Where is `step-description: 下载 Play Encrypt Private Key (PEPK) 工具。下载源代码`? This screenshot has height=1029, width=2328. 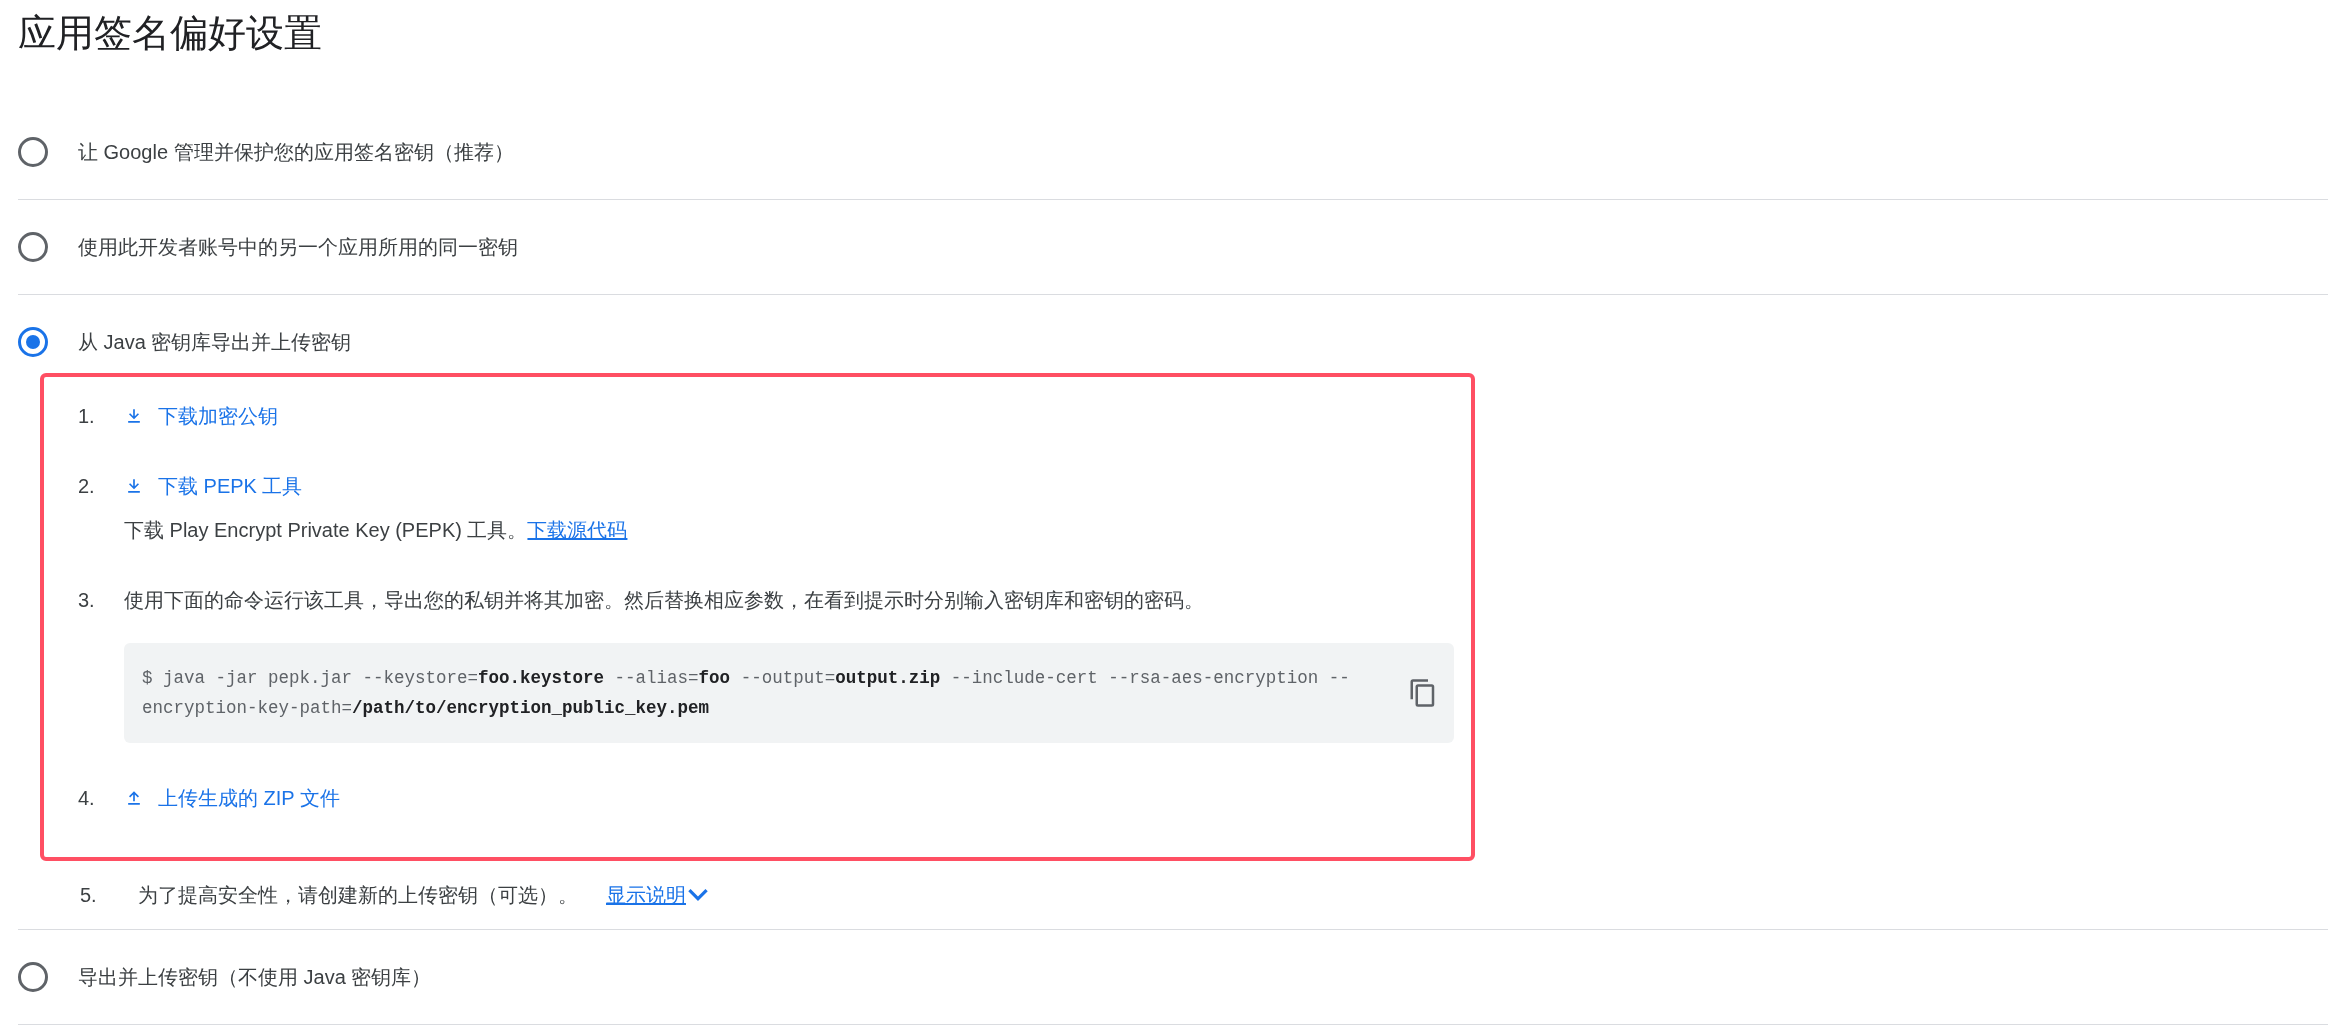 step-description: 下载 Play Encrypt Private Key (PEPK) 工具。下载源代码 is located at coordinates (376, 530).